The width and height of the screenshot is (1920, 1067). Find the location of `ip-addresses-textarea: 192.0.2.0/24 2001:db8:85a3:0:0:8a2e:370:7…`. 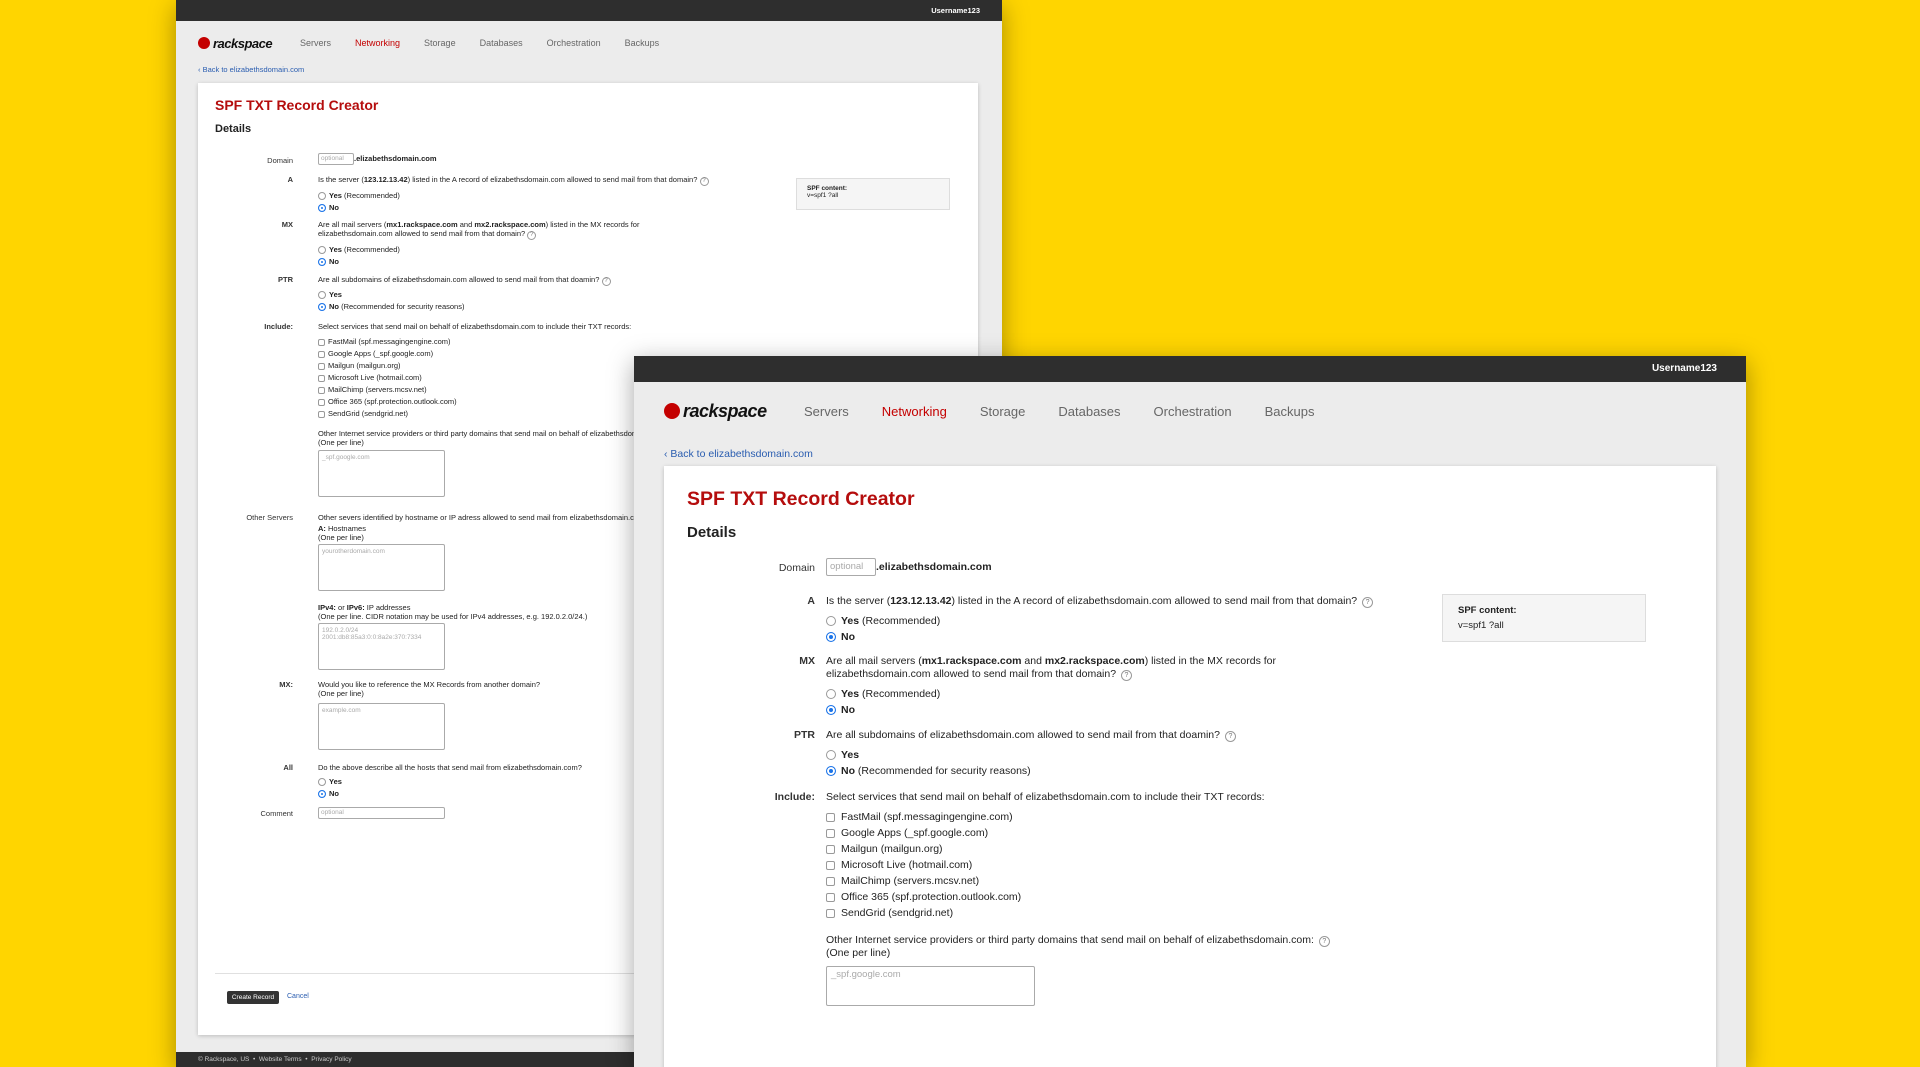

ip-addresses-textarea: 192.0.2.0/24 2001:db8:85a3:0:0:8a2e:370:7… is located at coordinates (381, 646).